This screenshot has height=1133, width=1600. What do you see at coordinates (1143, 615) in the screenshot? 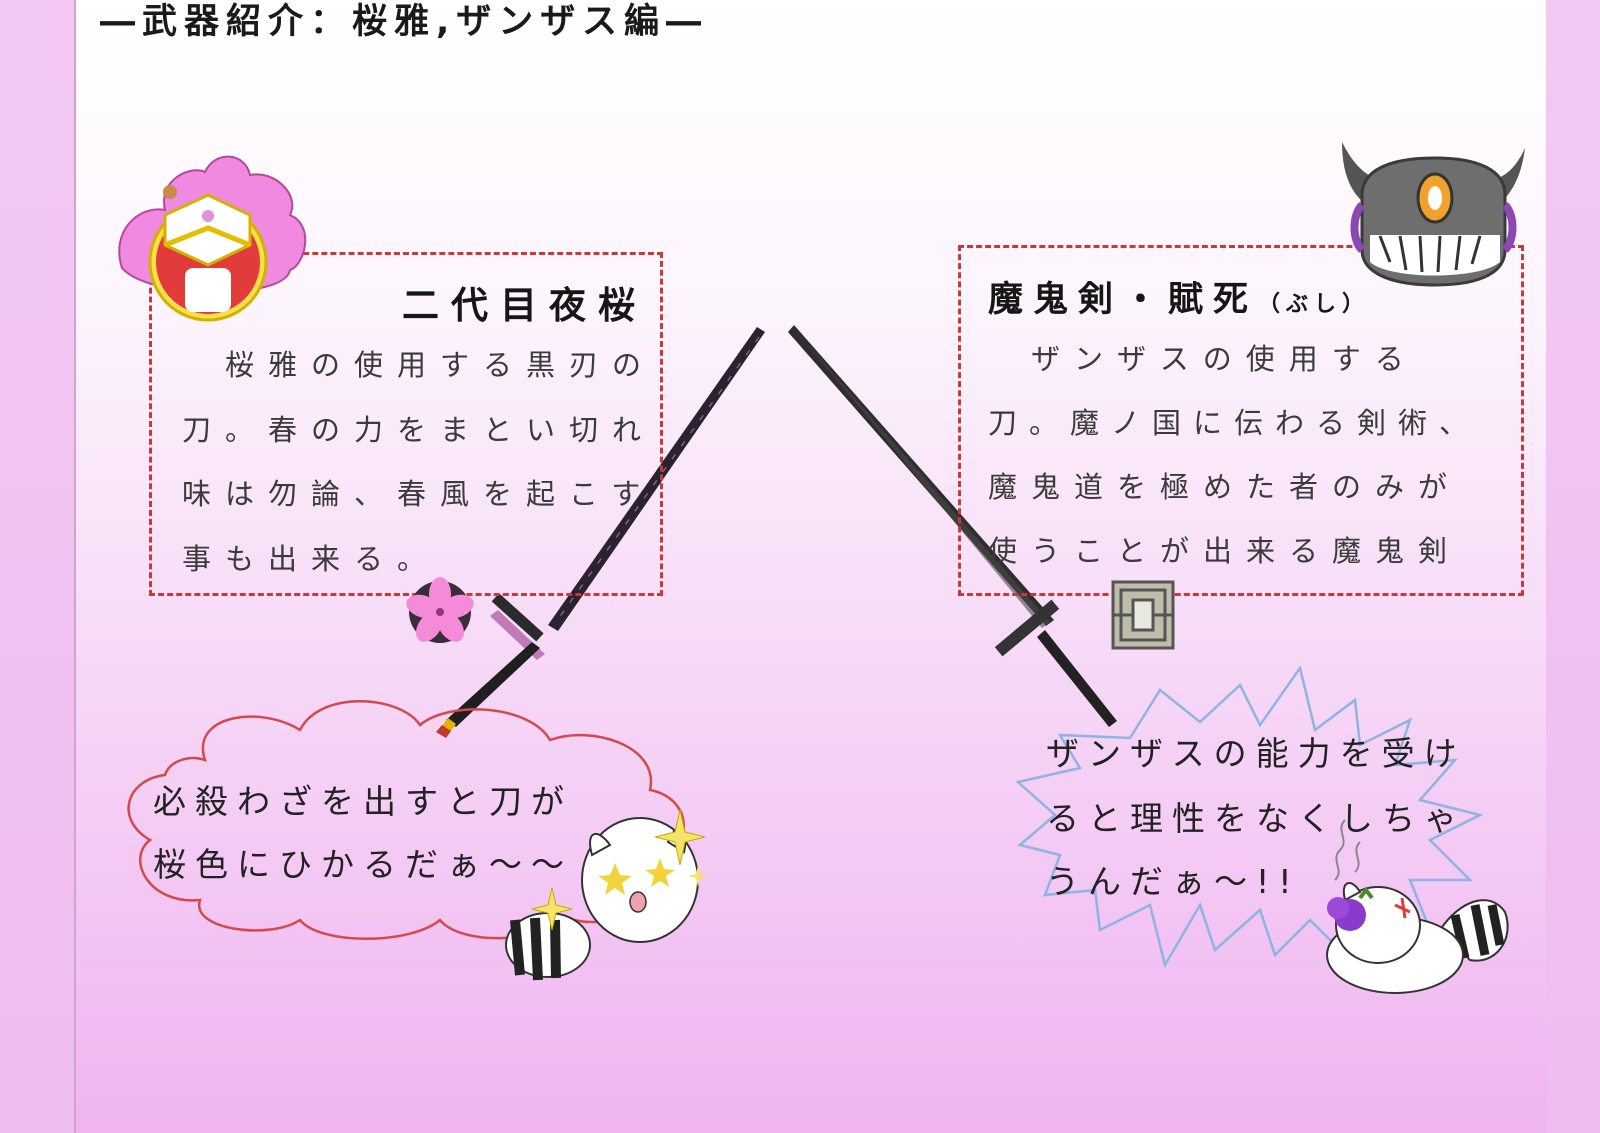
I see `square-crest-icon` at bounding box center [1143, 615].